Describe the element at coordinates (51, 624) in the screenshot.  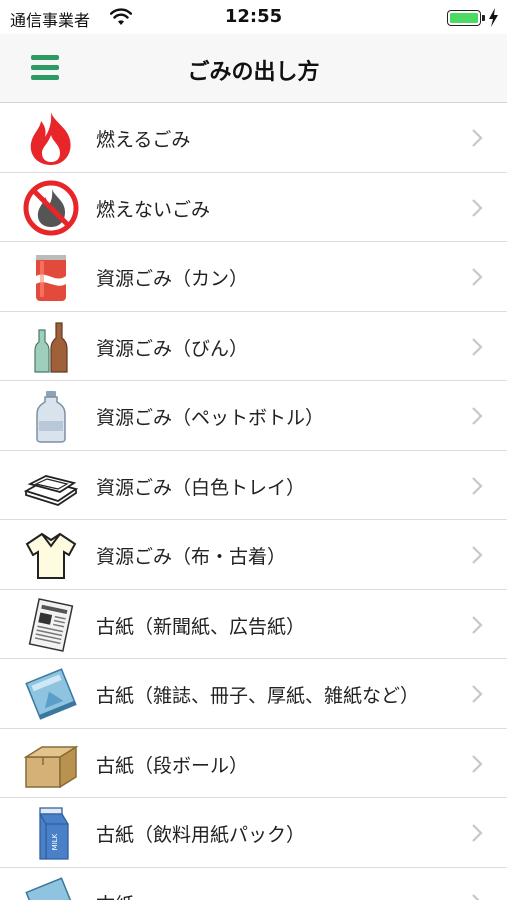
I see `newspaper-icon` at that location.